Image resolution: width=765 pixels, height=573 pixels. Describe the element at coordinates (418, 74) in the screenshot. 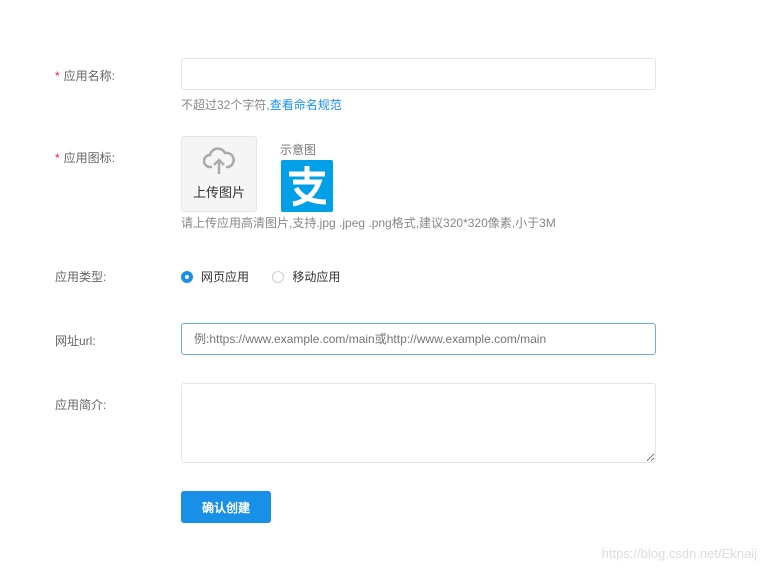

I see `app-name-input` at that location.